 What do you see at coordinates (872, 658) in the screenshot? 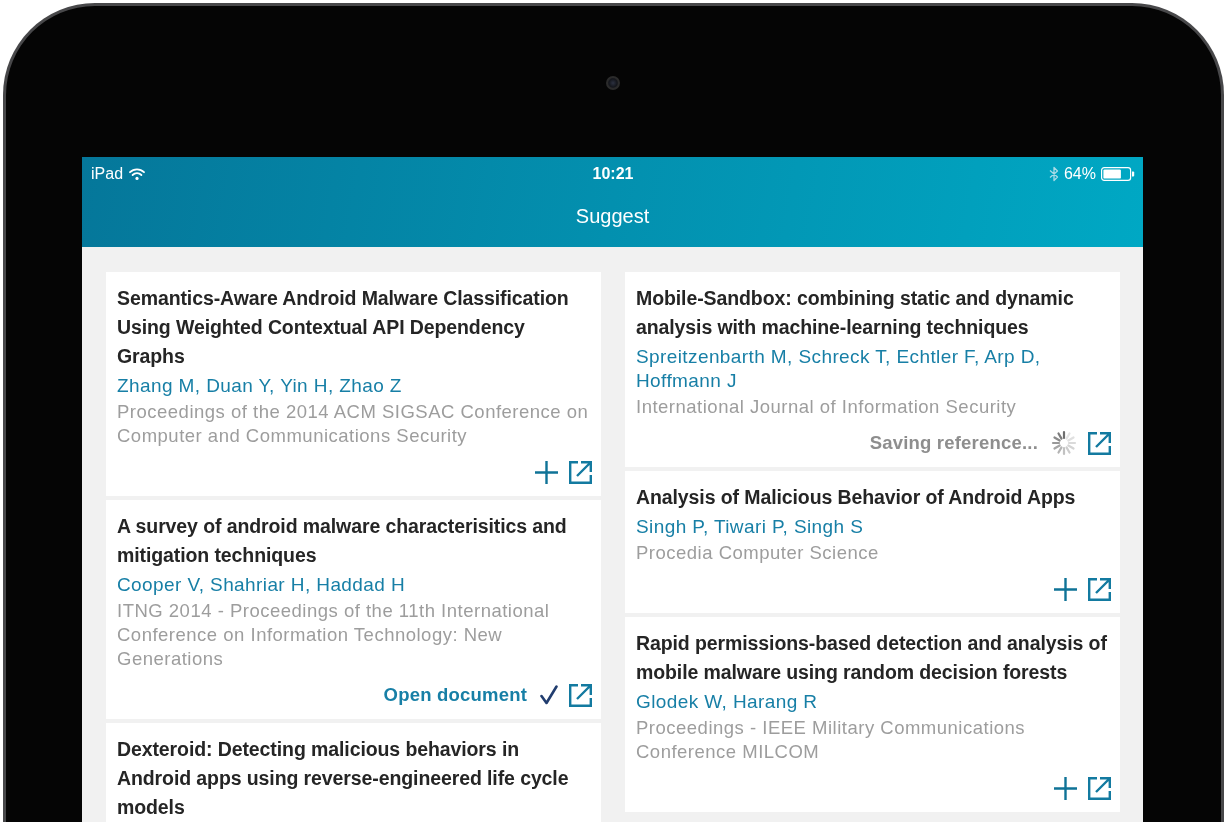
I see `article-title: Rapid permissions-based detection and analysis of mobile malware using random decision forests` at bounding box center [872, 658].